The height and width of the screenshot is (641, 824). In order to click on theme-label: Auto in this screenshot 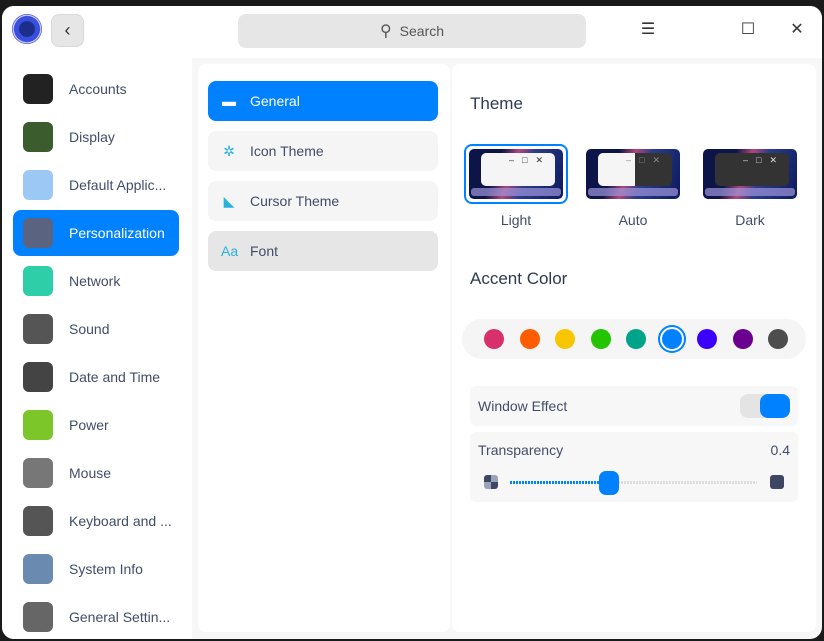, I will do `click(633, 220)`.